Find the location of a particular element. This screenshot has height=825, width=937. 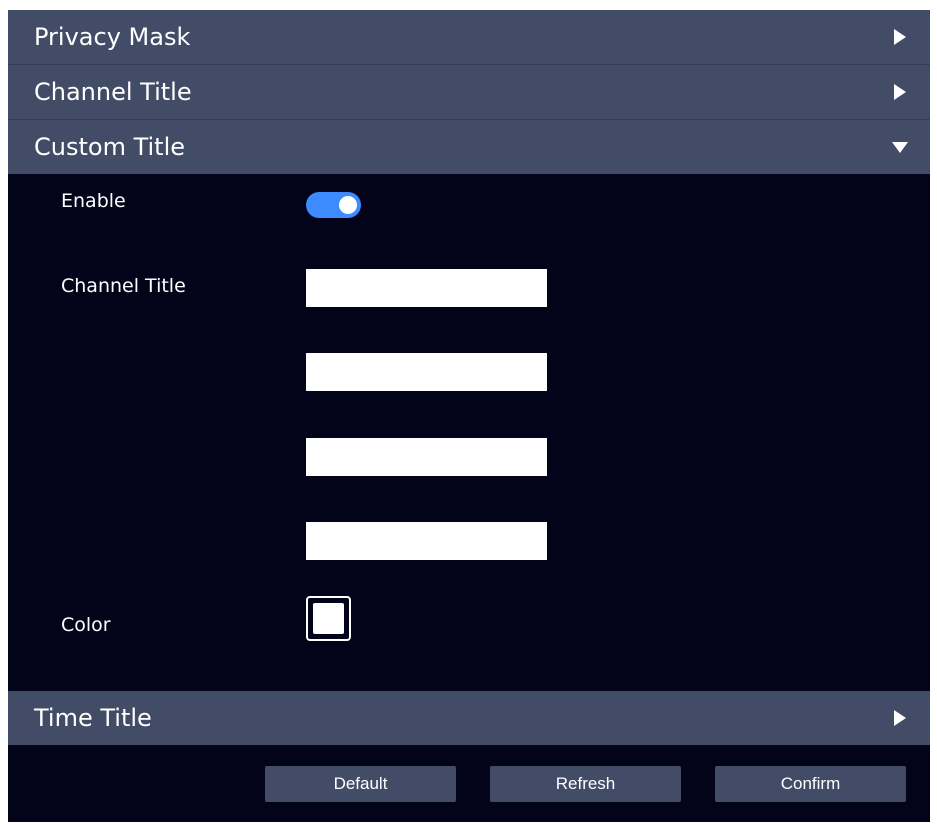

enable-label: Enable is located at coordinates (93, 201).